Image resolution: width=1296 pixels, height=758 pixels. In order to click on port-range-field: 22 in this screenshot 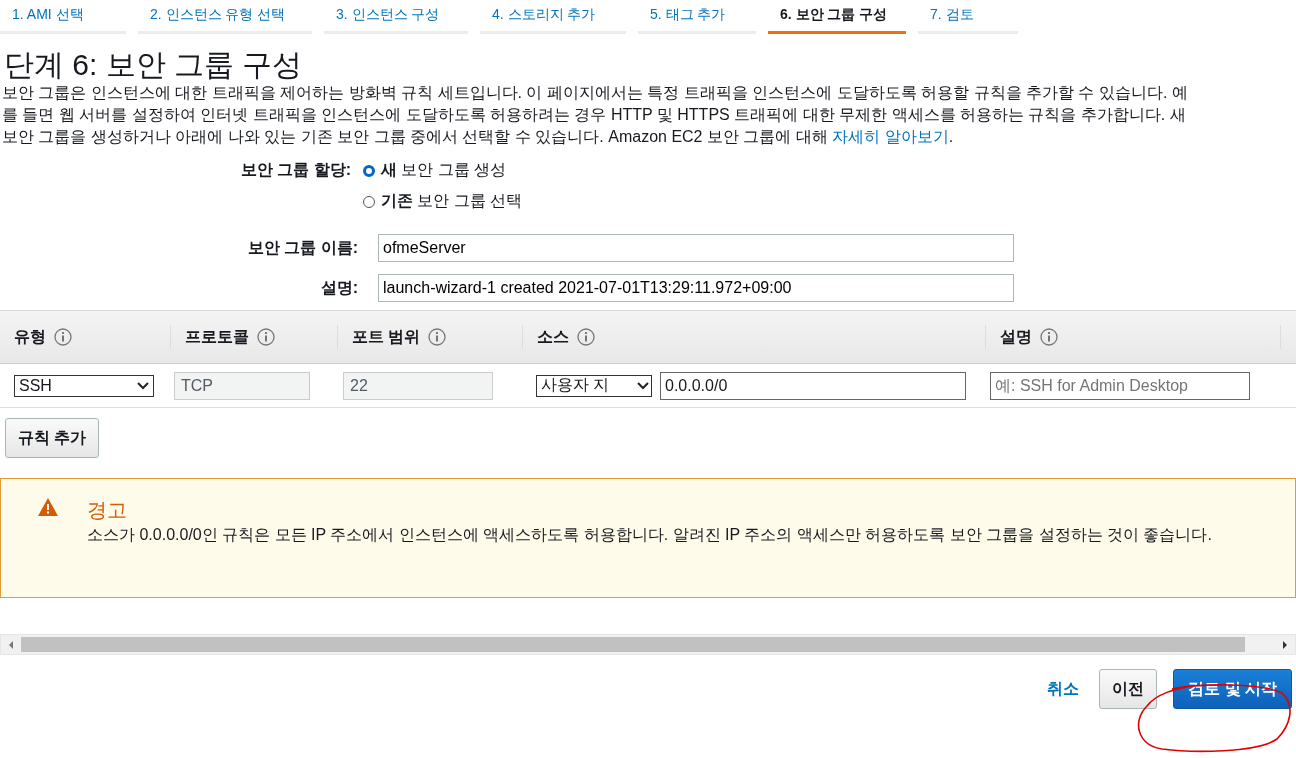, I will do `click(418, 385)`.